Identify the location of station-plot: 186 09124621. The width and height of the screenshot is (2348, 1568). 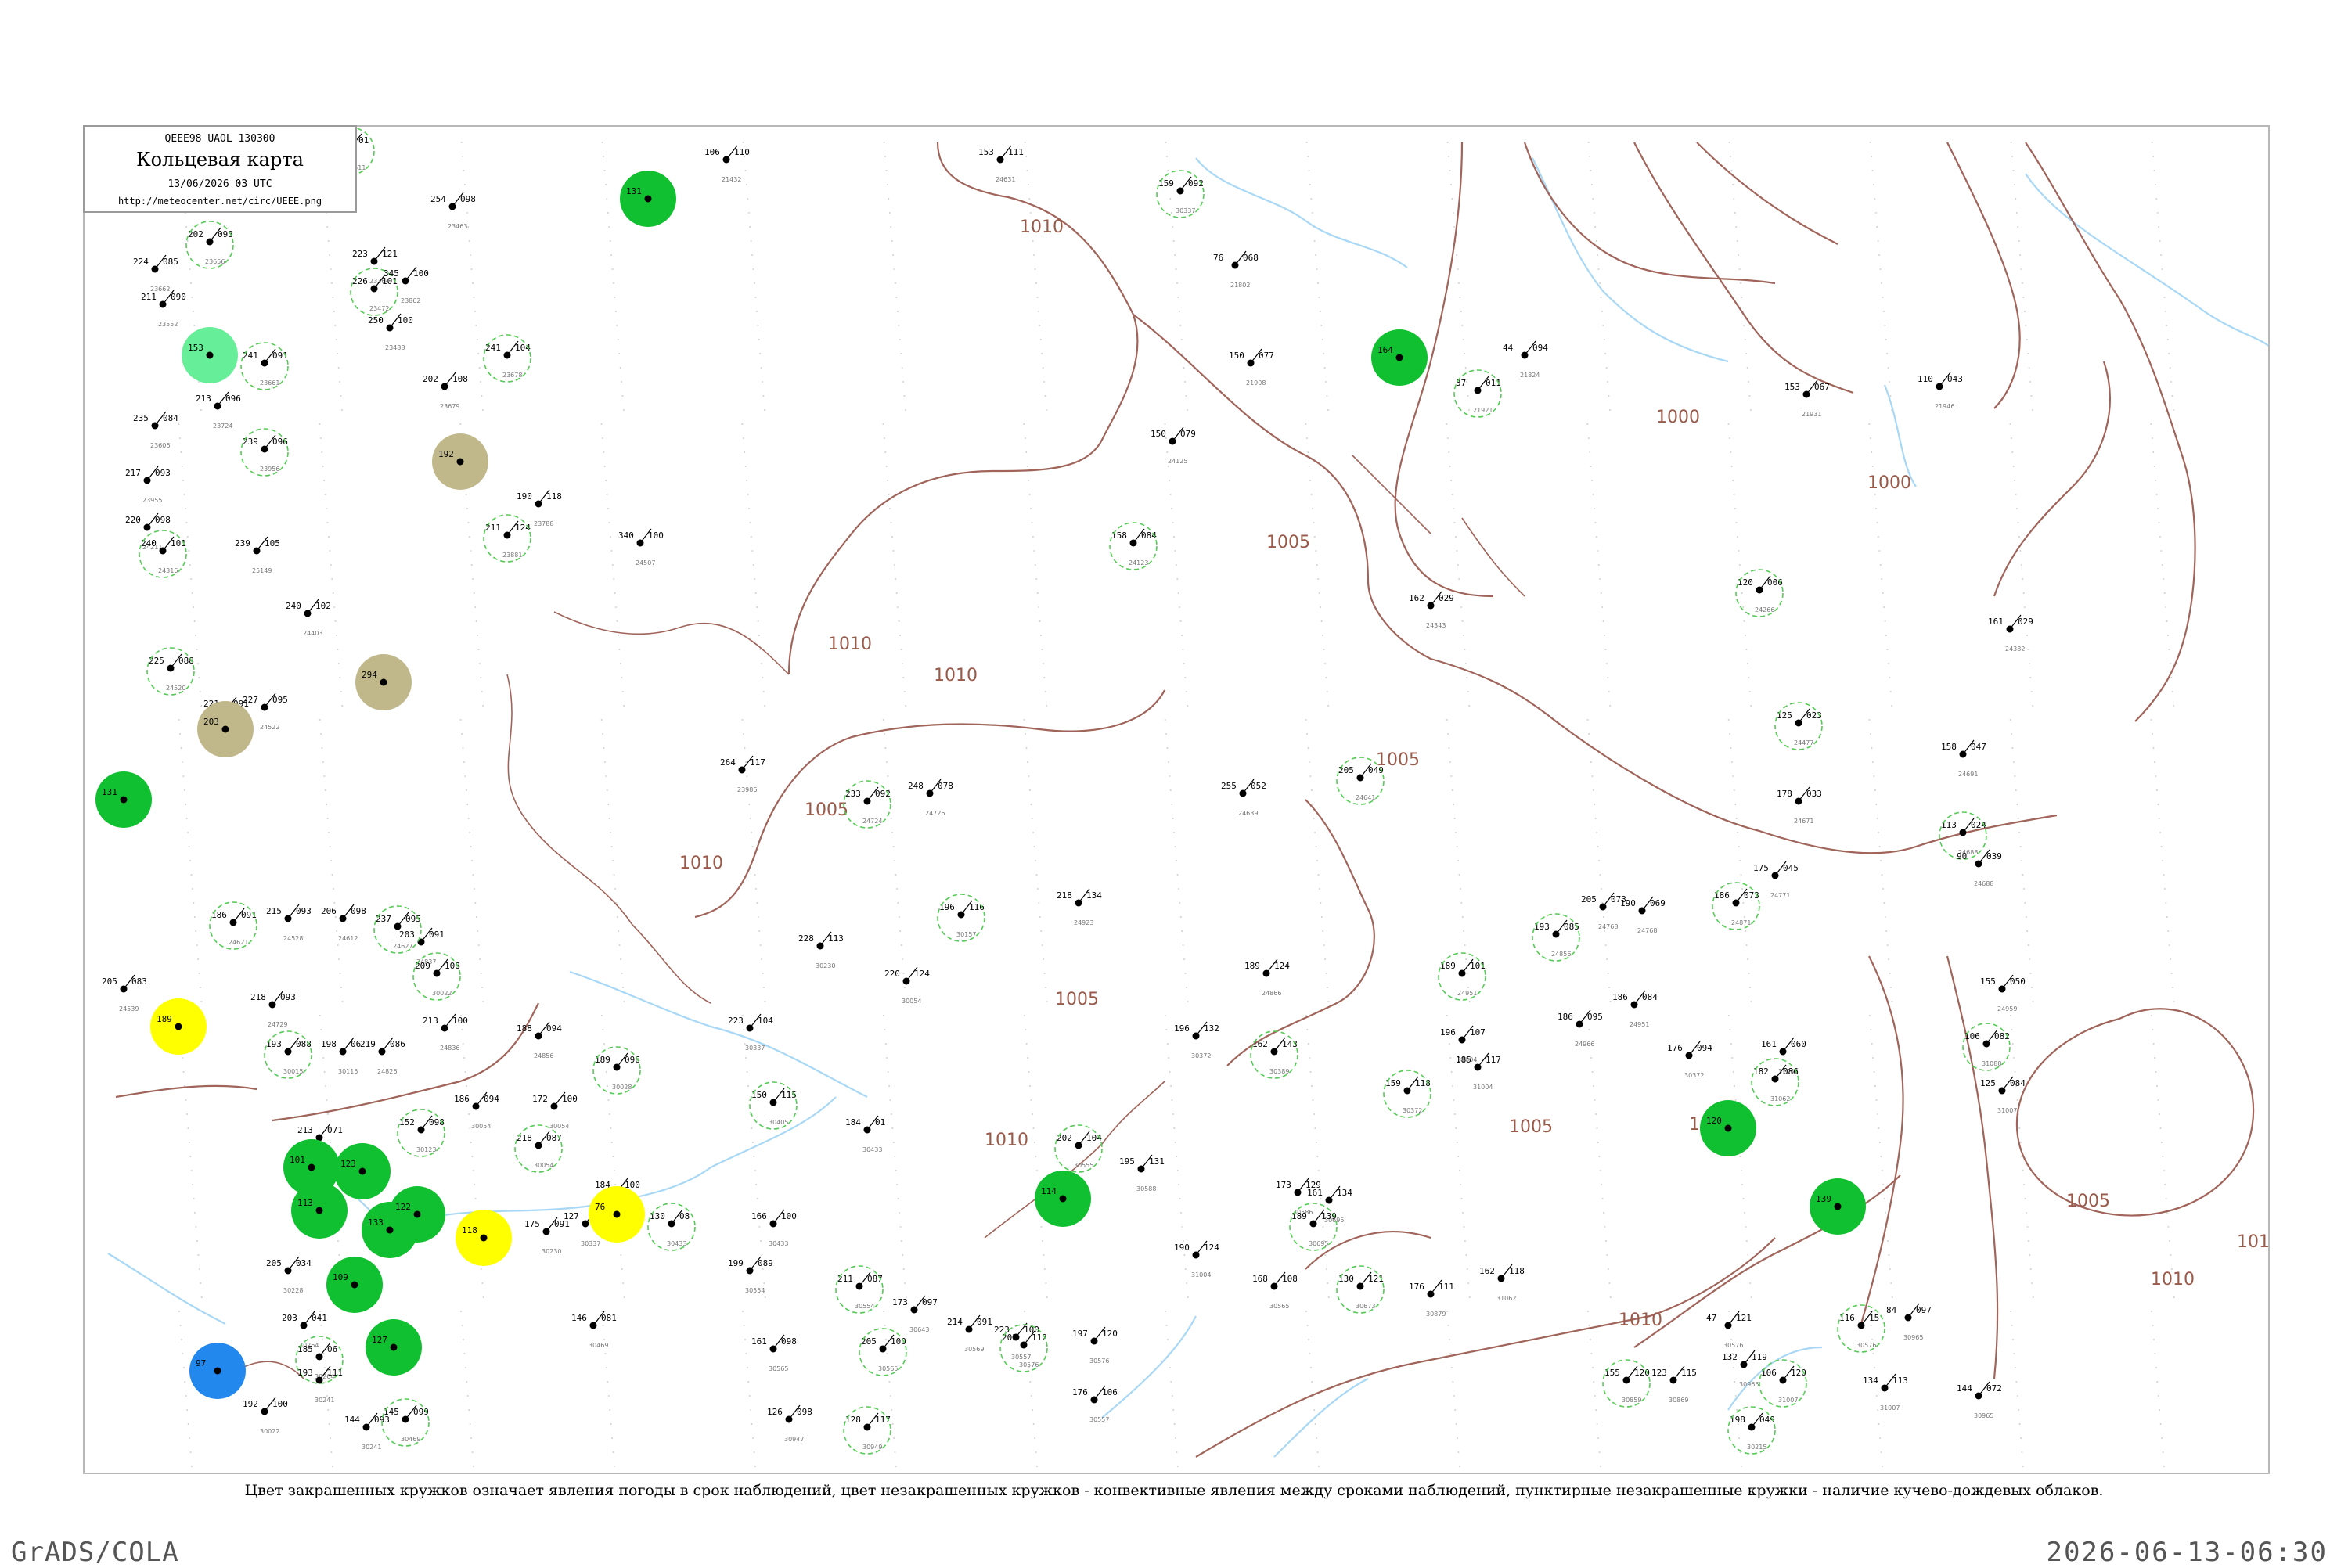
(233, 926).